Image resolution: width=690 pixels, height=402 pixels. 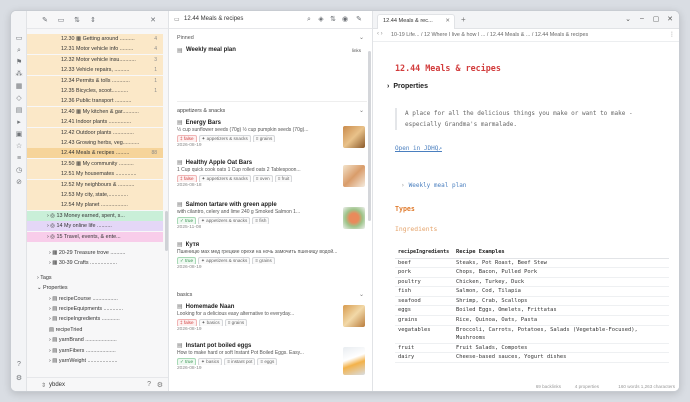 I want to click on tag-icon: ◇, so click(x=19, y=98).